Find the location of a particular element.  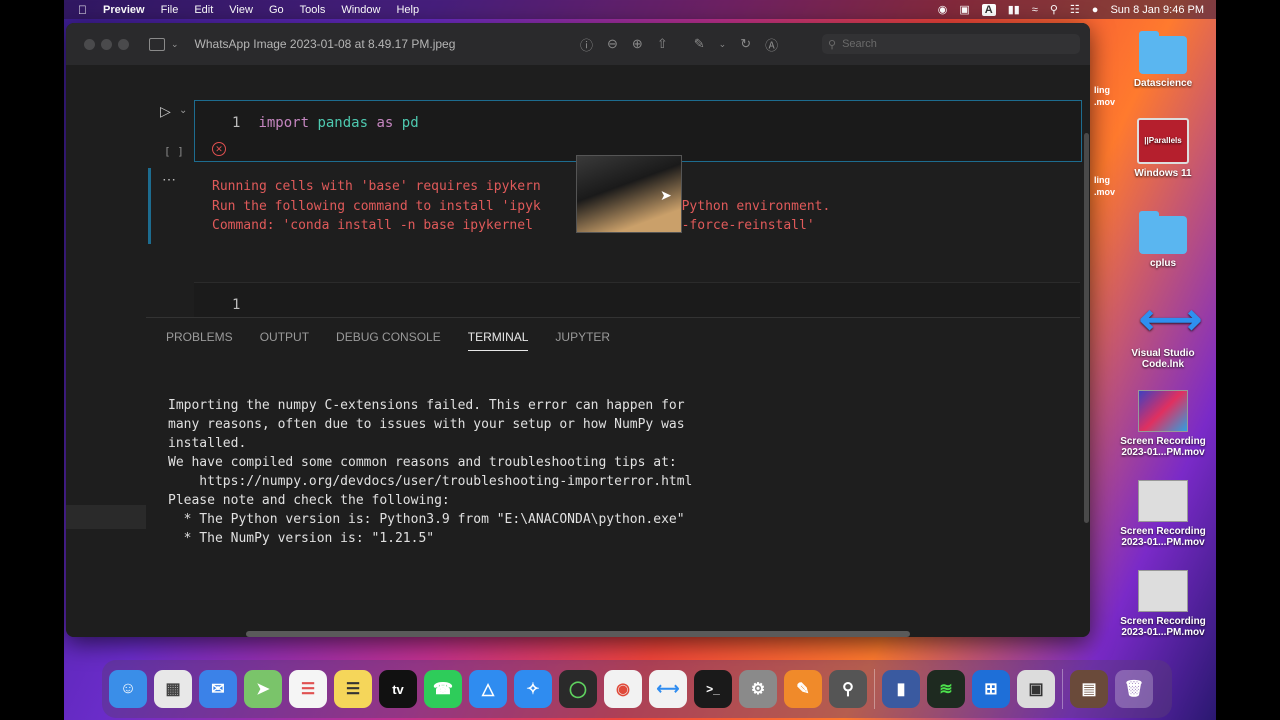

screen-mirroring-icon: ▣ is located at coordinates (964, 9).